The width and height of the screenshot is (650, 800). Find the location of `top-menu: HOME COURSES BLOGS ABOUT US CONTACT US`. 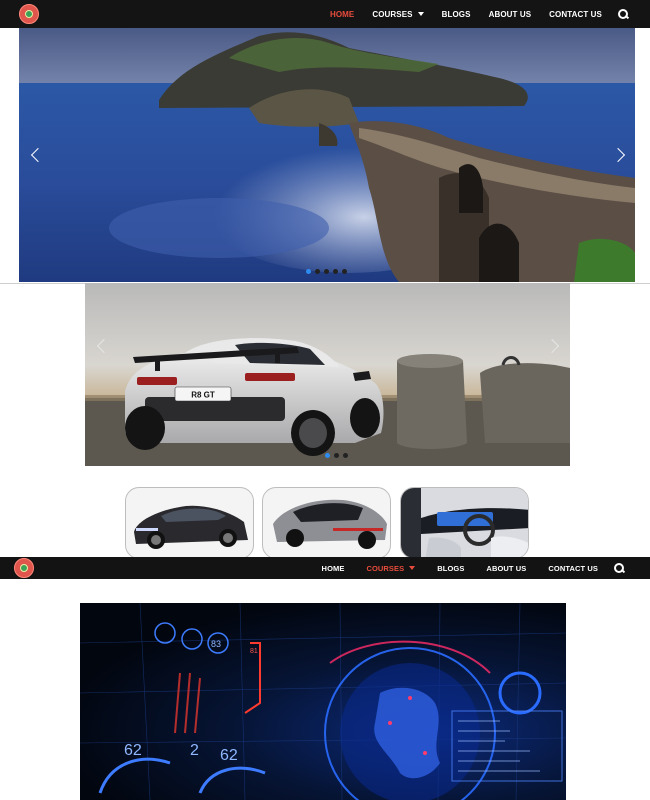

top-menu: HOME COURSES BLOGS ABOUT US CONTACT US is located at coordinates (470, 14).